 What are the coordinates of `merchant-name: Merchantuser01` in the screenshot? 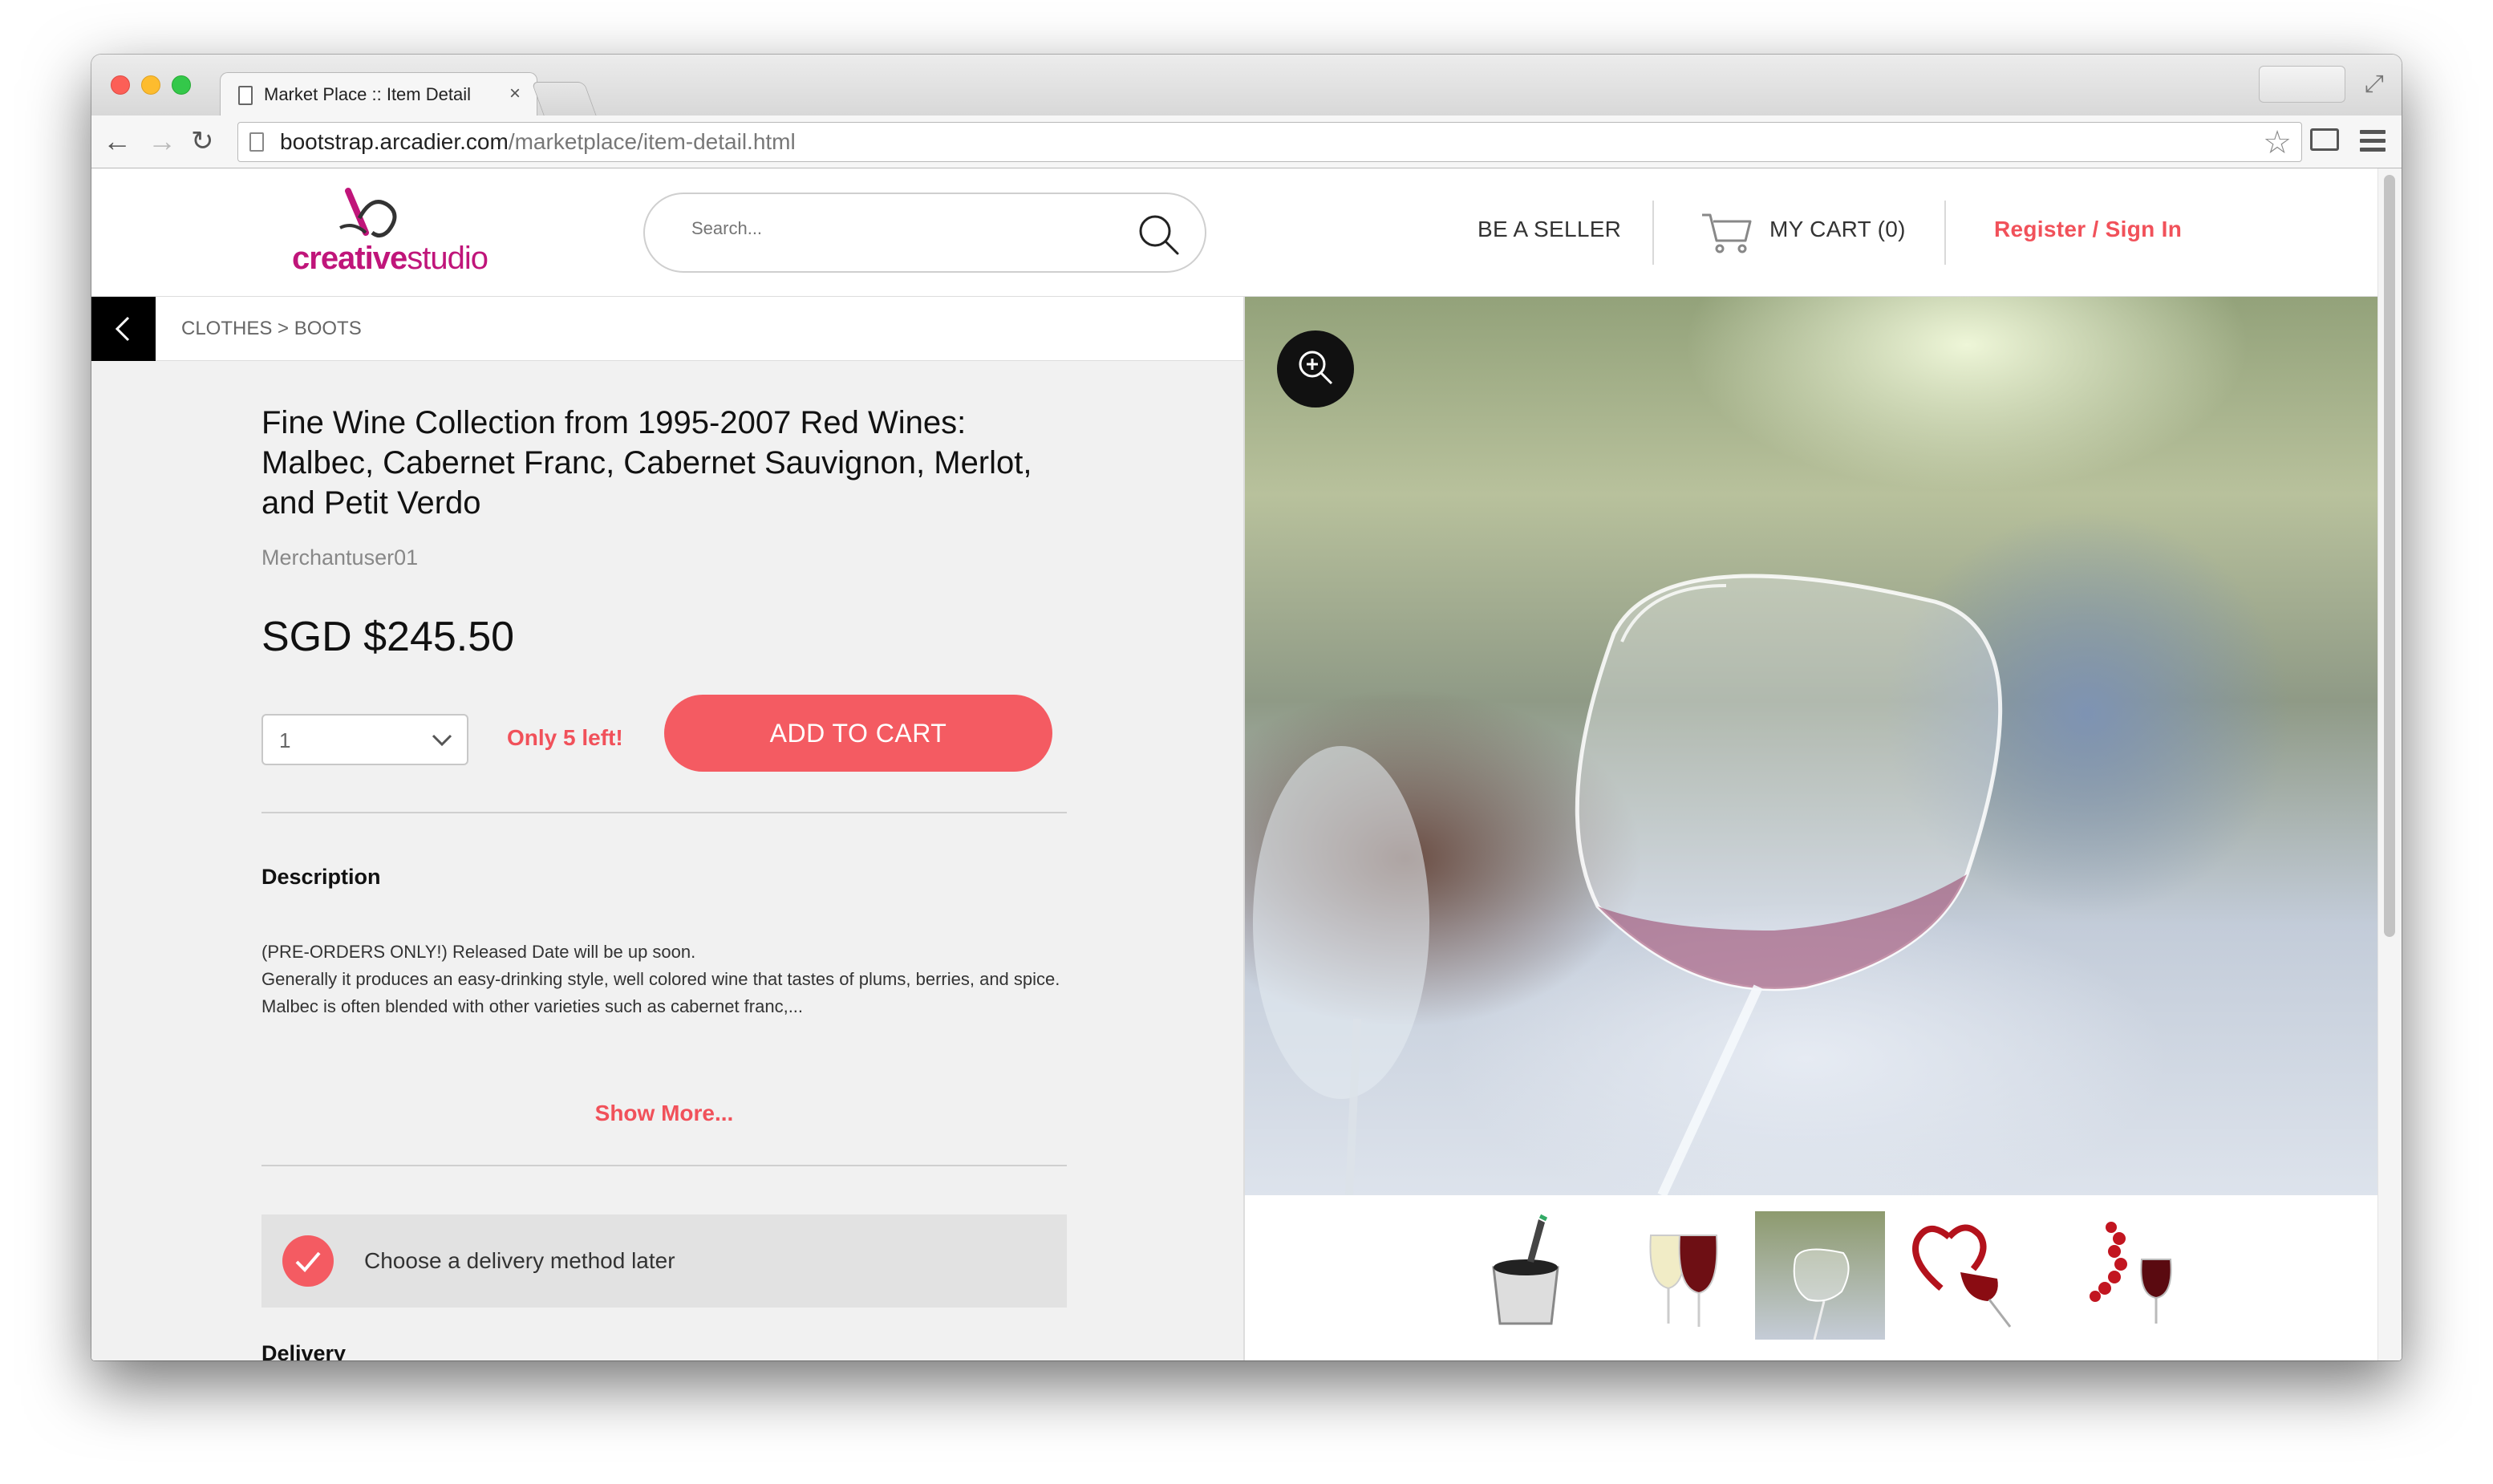 It's located at (339, 558).